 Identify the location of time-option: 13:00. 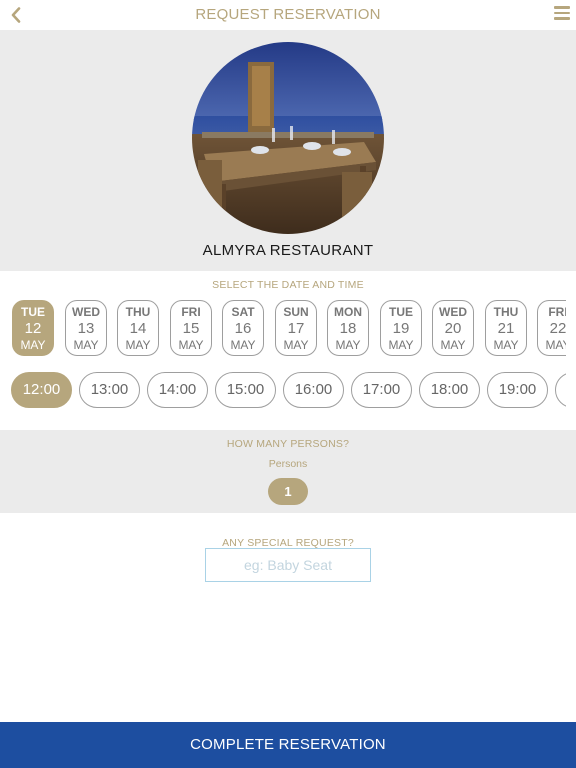
(109, 390).